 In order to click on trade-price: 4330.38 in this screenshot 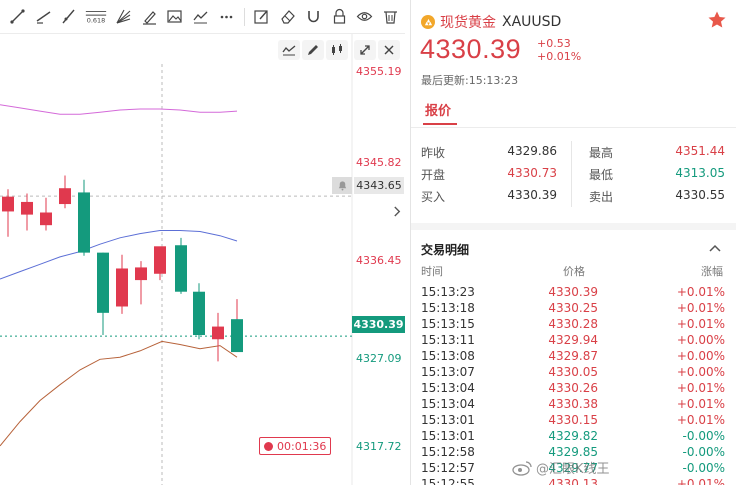, I will do `click(573, 404)`.